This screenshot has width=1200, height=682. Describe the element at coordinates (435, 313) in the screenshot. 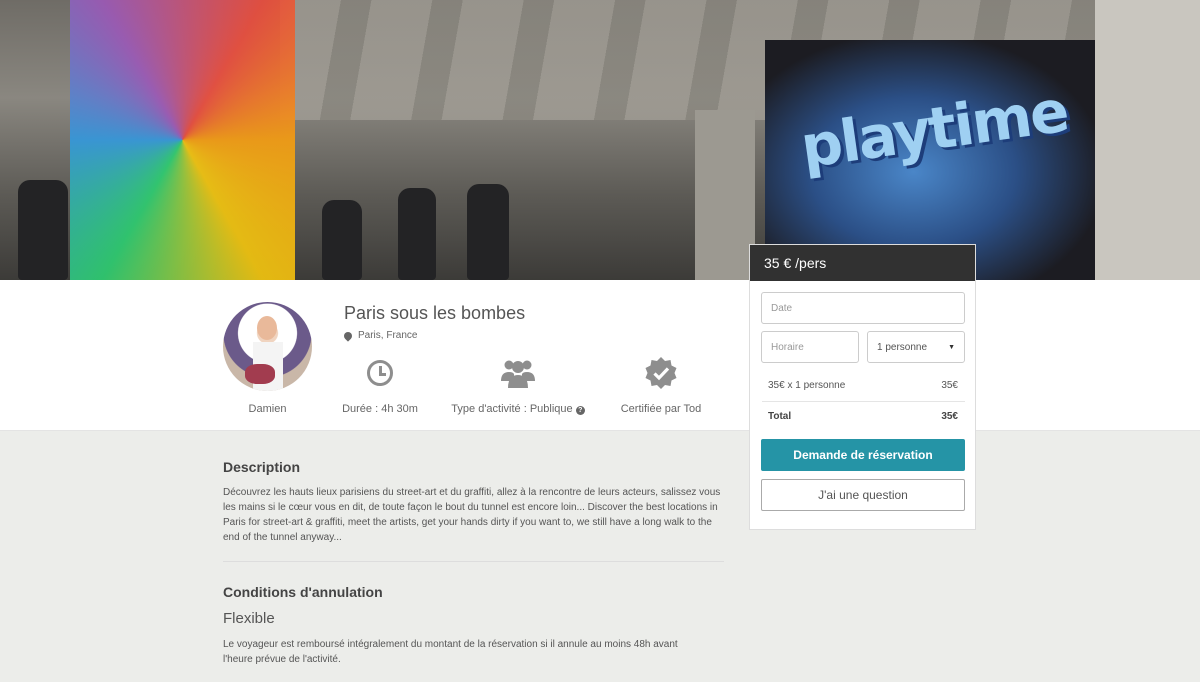

I see `listing-title: Paris sous les bombes` at that location.